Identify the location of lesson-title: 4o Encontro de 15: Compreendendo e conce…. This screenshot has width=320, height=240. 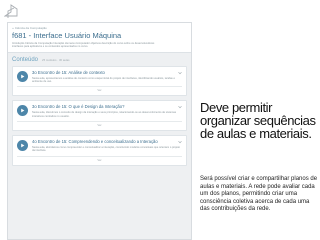
(107, 141).